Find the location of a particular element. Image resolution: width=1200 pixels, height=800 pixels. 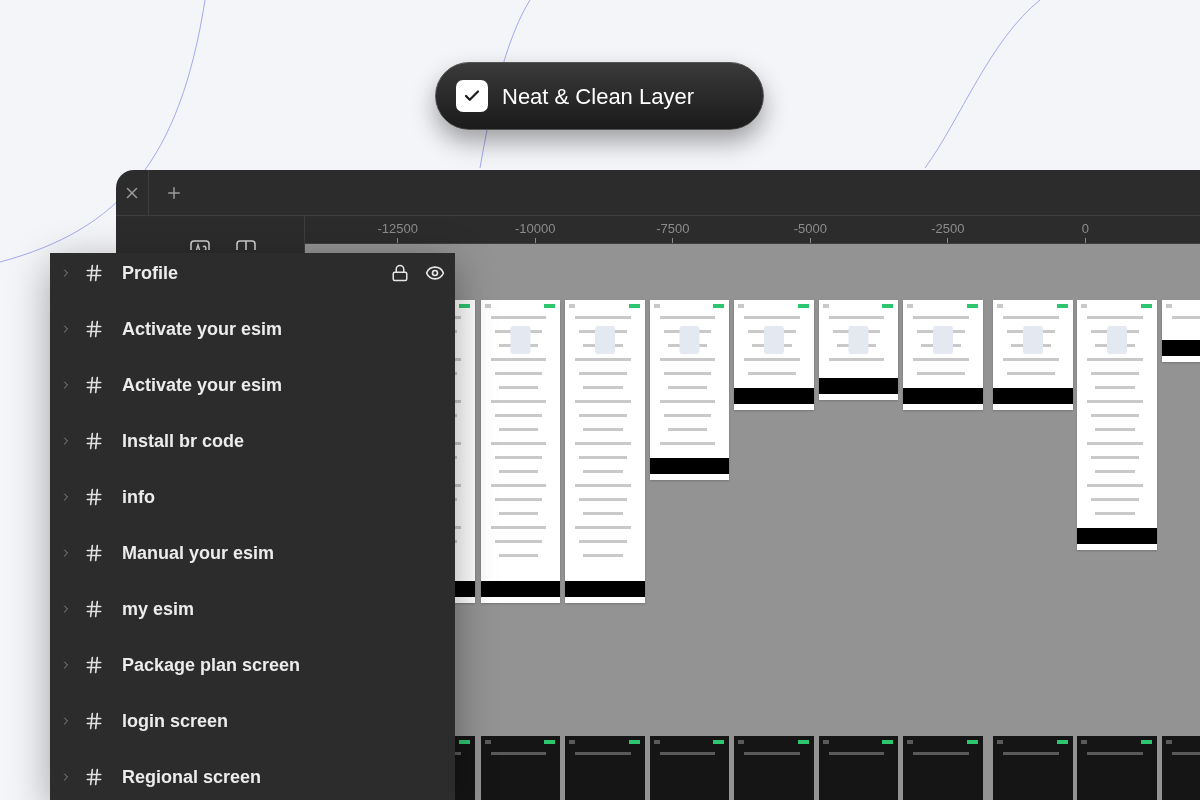

ruler-label: -2500 is located at coordinates (948, 228).